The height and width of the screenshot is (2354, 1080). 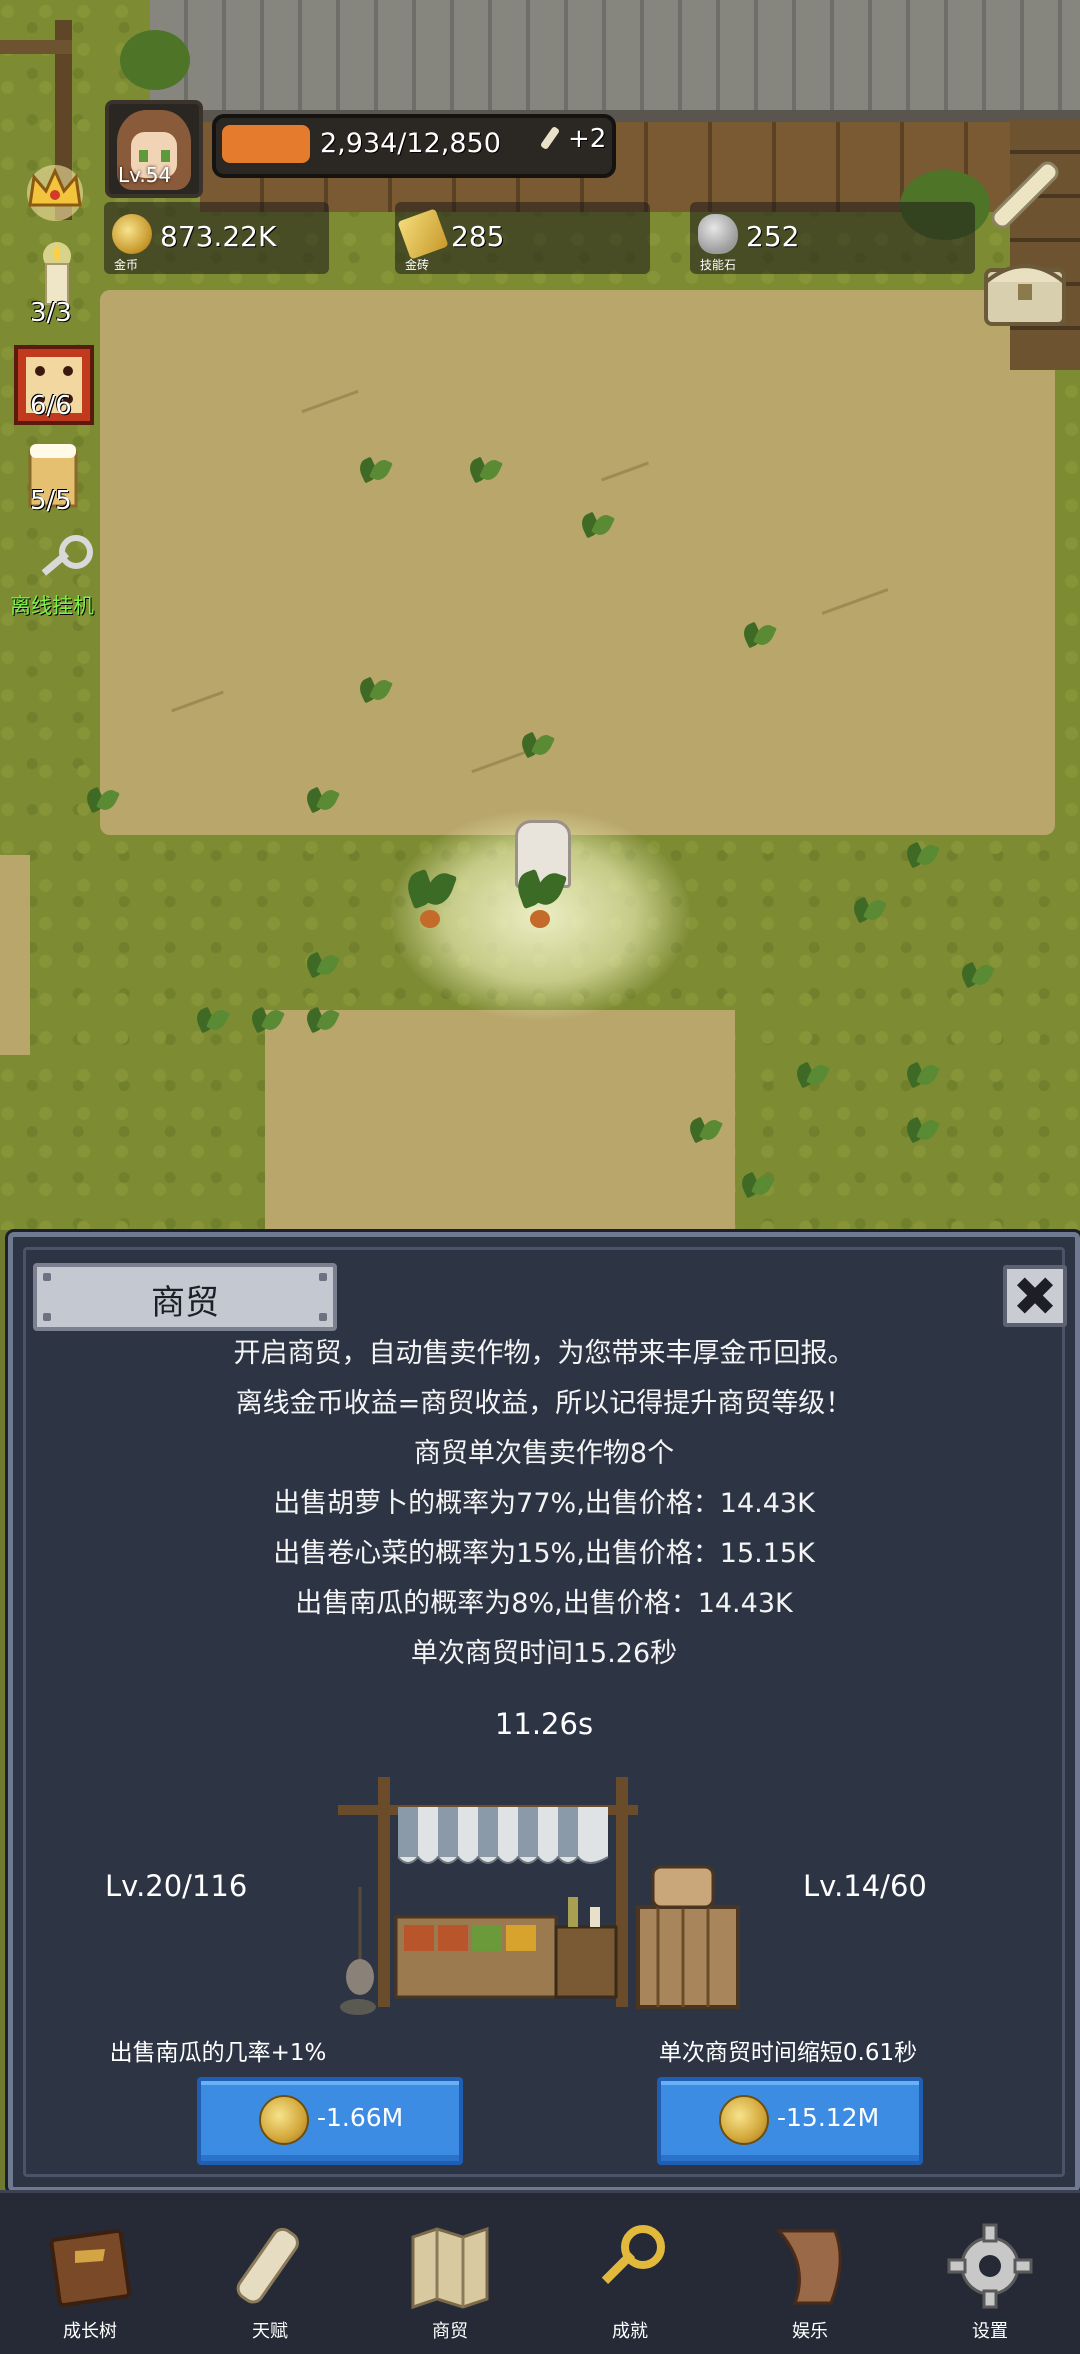 What do you see at coordinates (539, 1896) in the screenshot?
I see `market-stall-icon` at bounding box center [539, 1896].